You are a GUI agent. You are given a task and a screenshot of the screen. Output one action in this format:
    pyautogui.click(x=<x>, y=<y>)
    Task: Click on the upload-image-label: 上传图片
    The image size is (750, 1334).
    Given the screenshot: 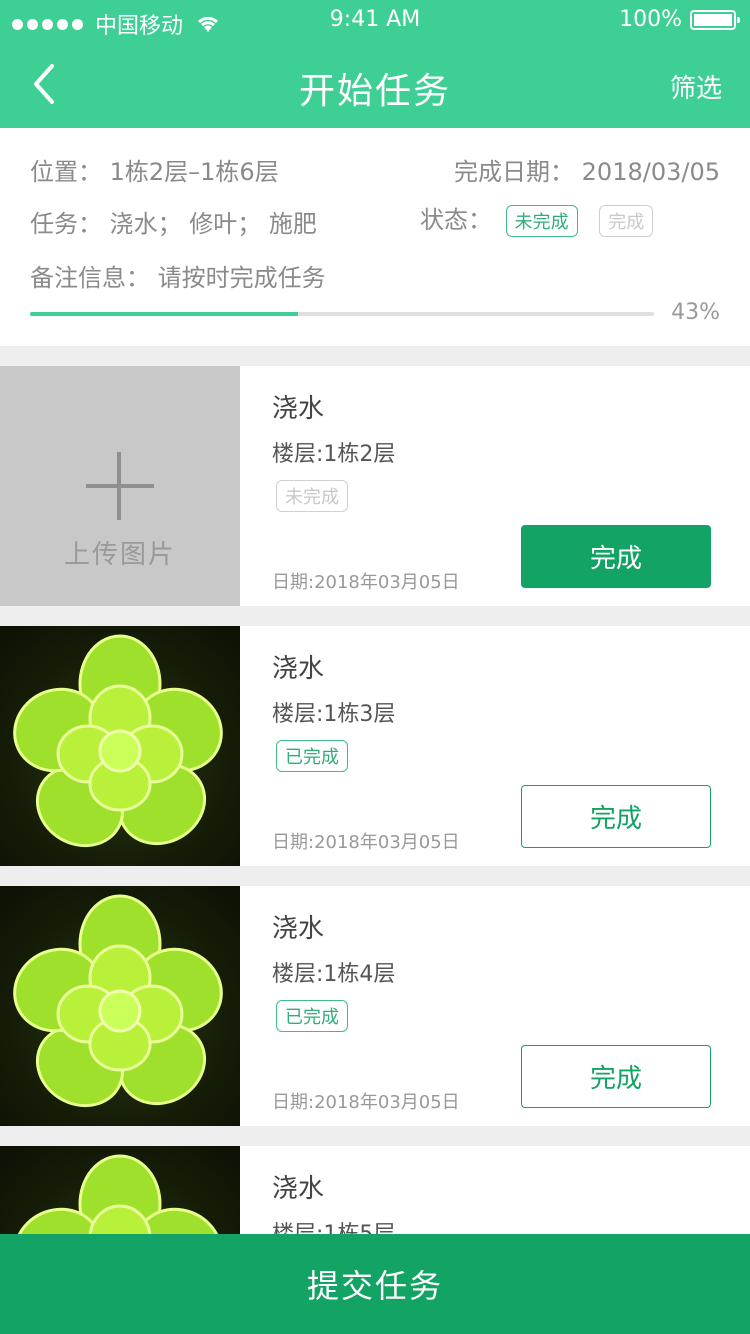 What is the action you would take?
    pyautogui.click(x=119, y=555)
    